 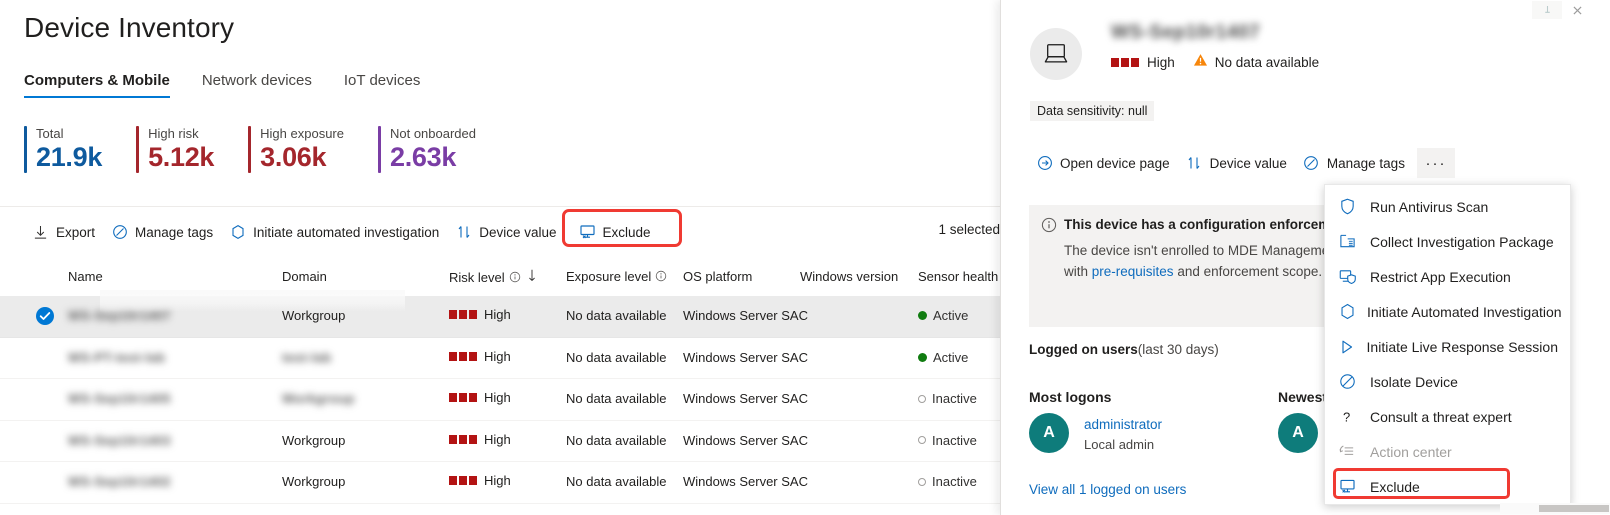 What do you see at coordinates (1056, 54) in the screenshot?
I see `device-avatar` at bounding box center [1056, 54].